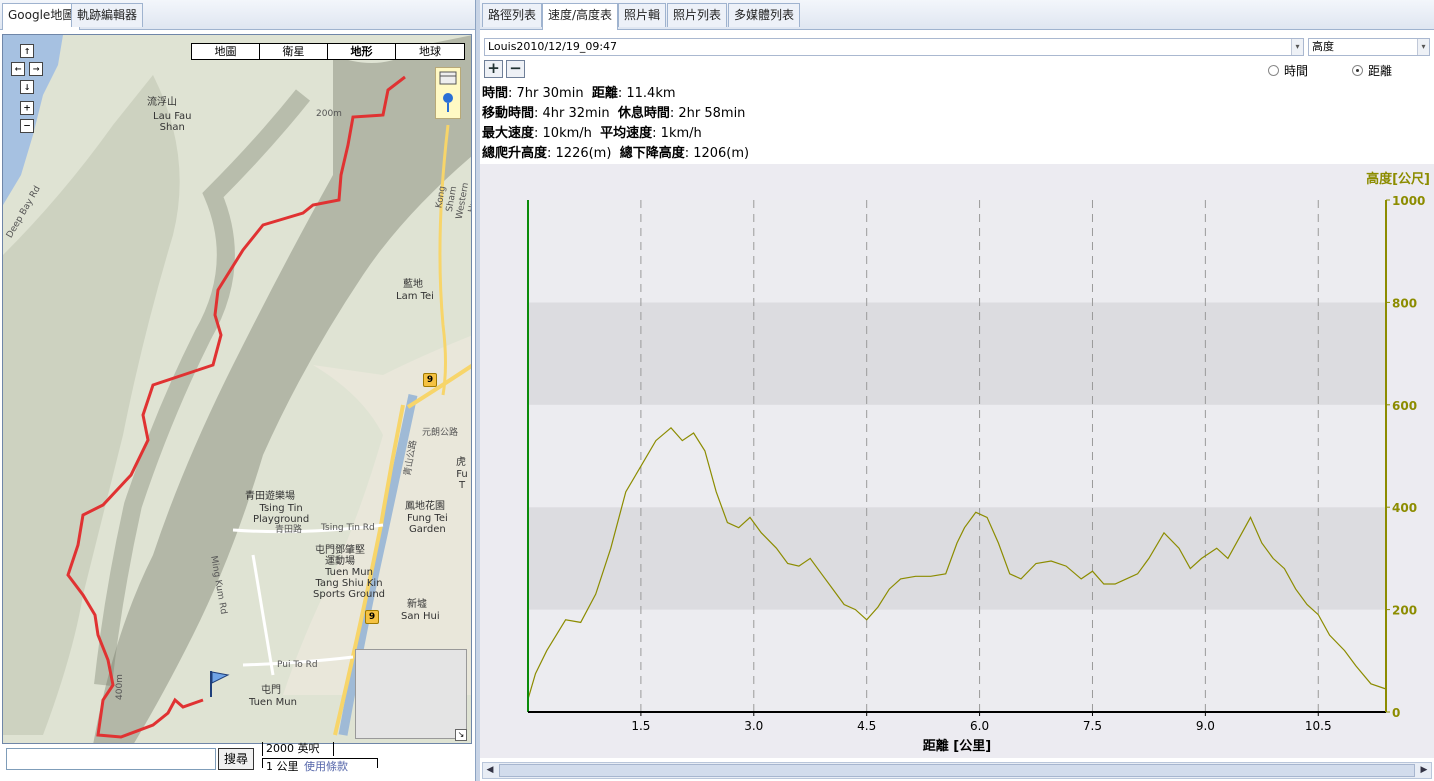  What do you see at coordinates (107, 15) in the screenshot?
I see `tab-track-editor: 軌跡編輯器` at bounding box center [107, 15].